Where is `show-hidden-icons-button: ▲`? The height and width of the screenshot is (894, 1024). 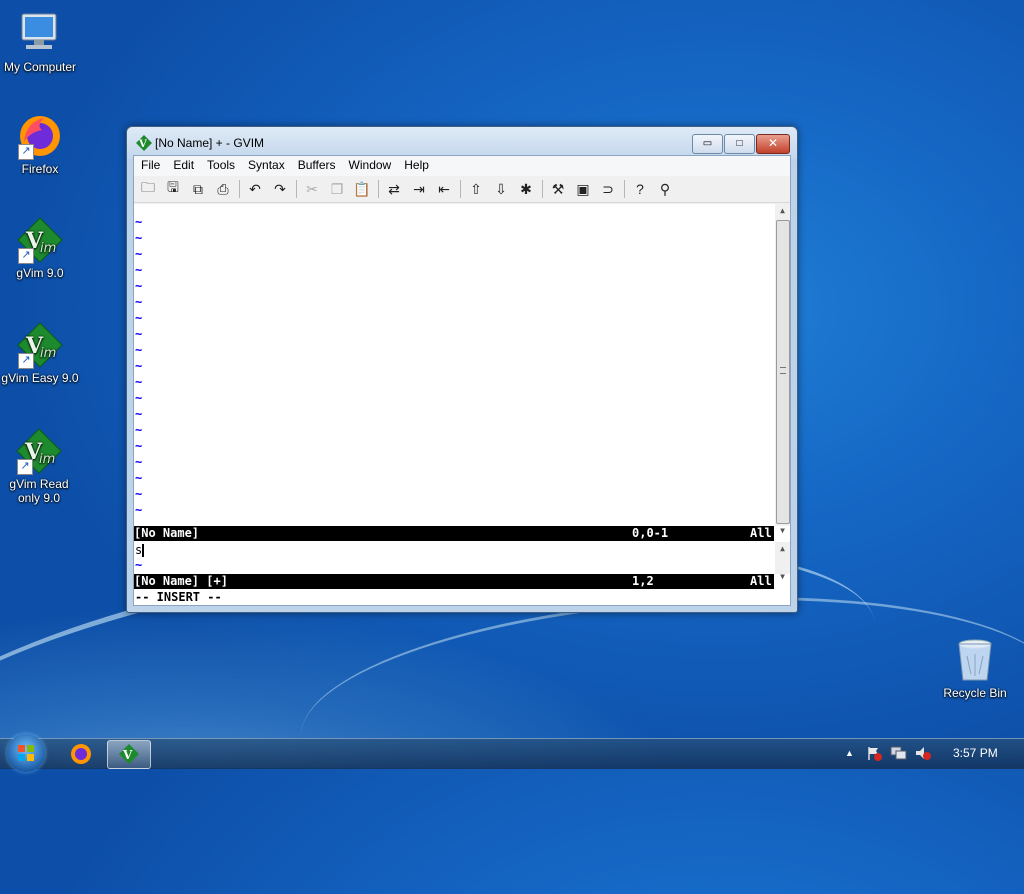
show-hidden-icons-button: ▲ is located at coordinates (849, 753).